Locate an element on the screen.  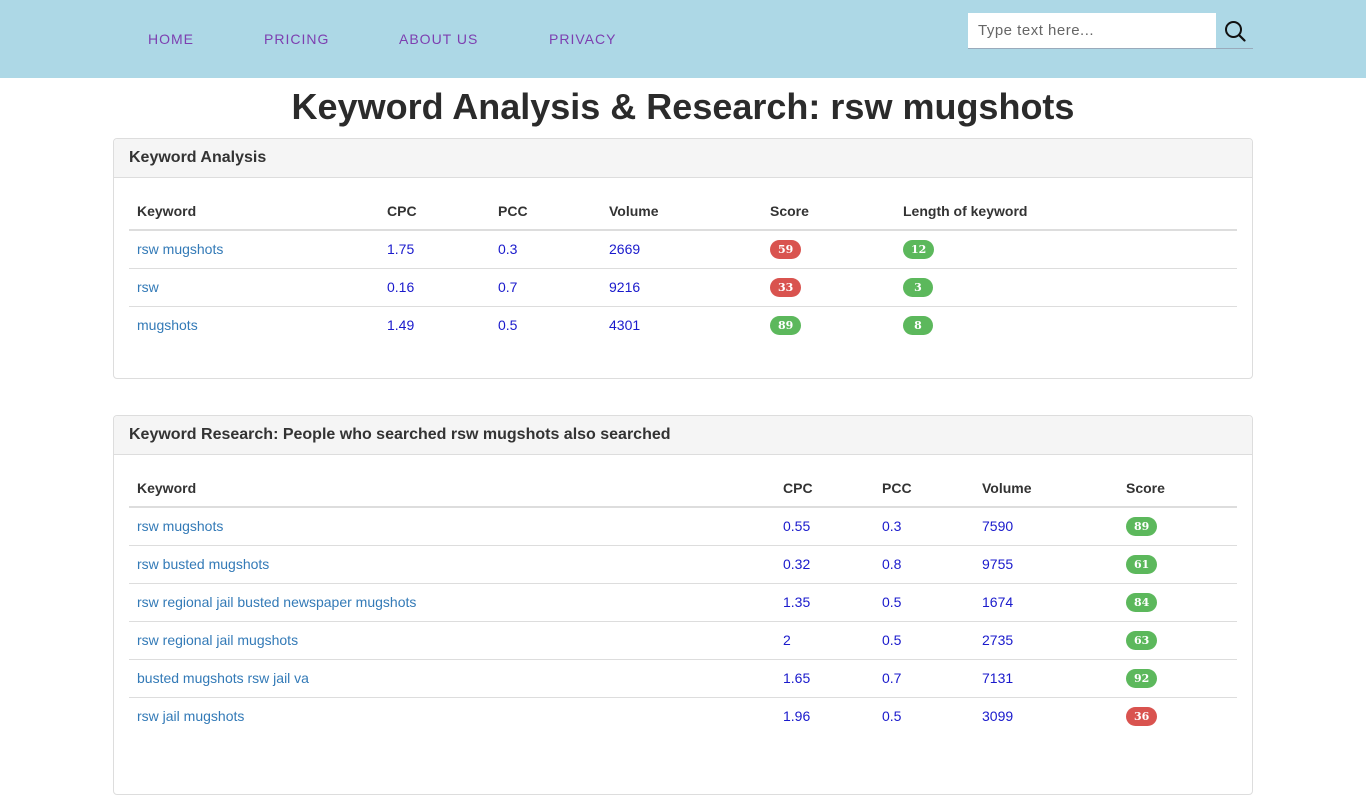
cpc-cell: 1.49 is located at coordinates (434, 324).